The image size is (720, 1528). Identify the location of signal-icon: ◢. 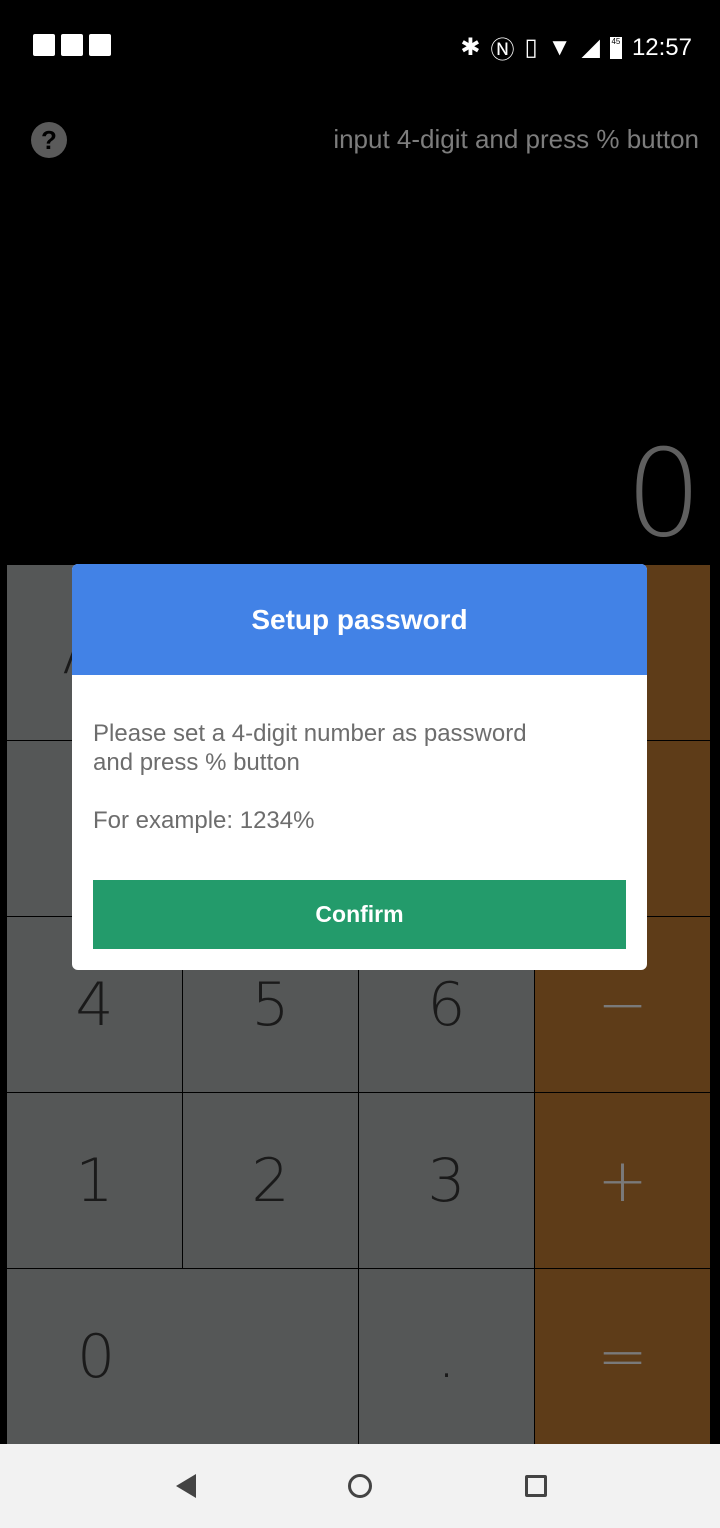
(590, 47).